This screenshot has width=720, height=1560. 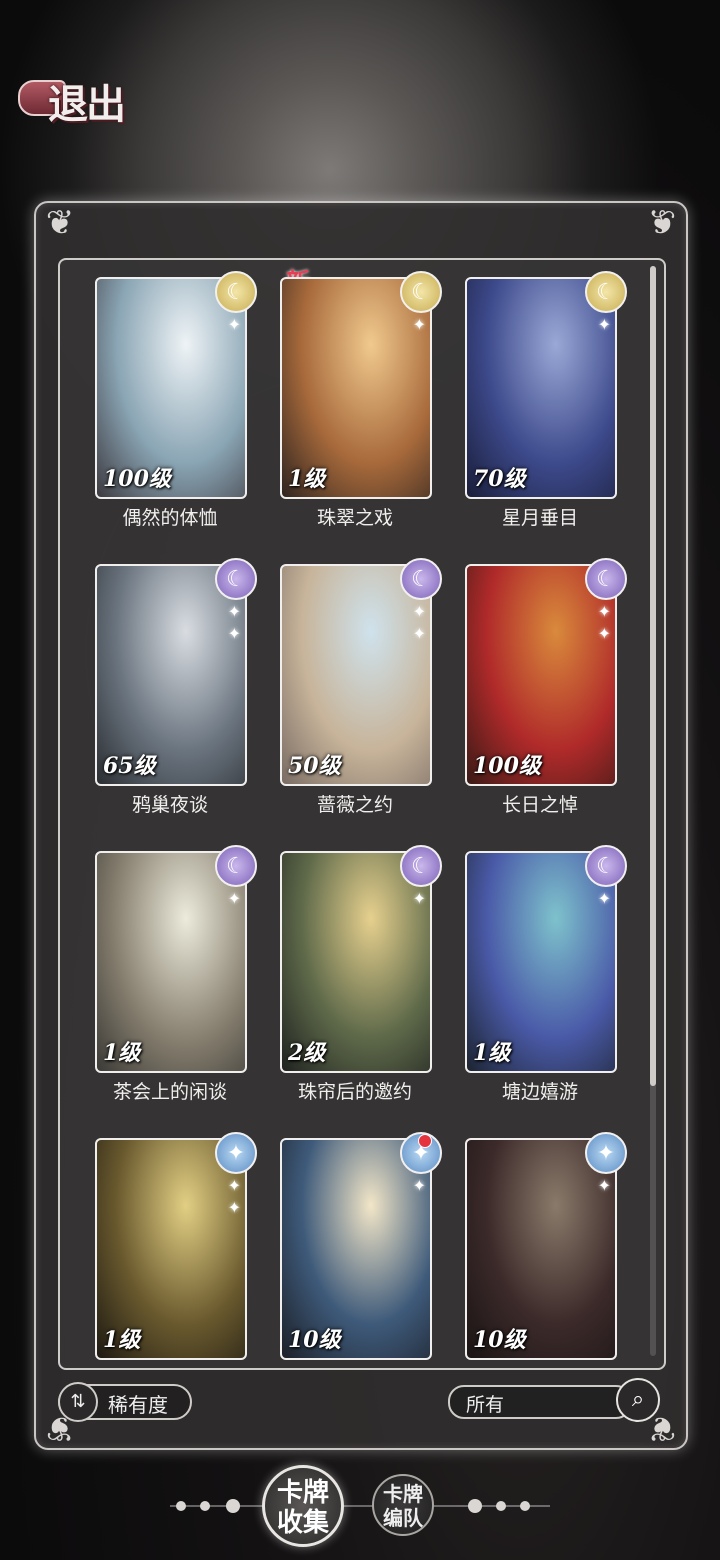 I want to click on card-item: 1级 ✦ ✦ ✦, so click(x=176, y=1246).